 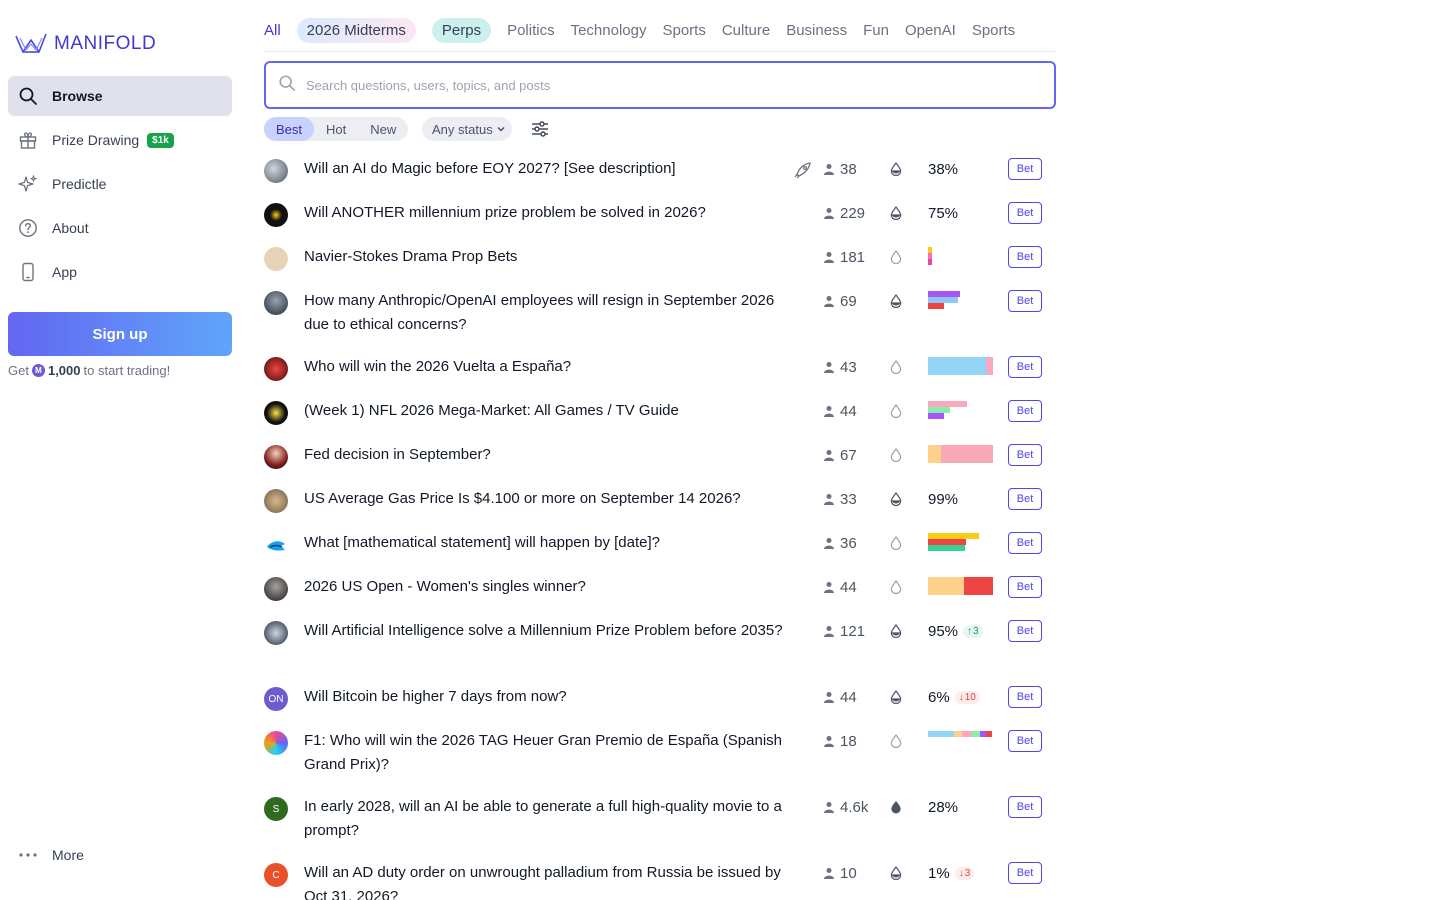 I want to click on sort-new: New, so click(x=383, y=129).